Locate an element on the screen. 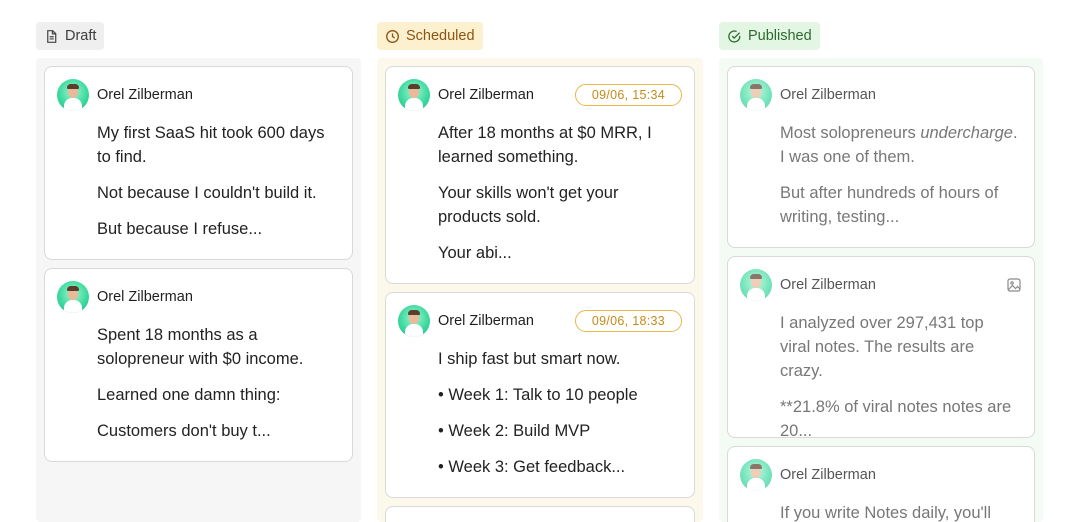  draft-column-title: Draft is located at coordinates (81, 36).